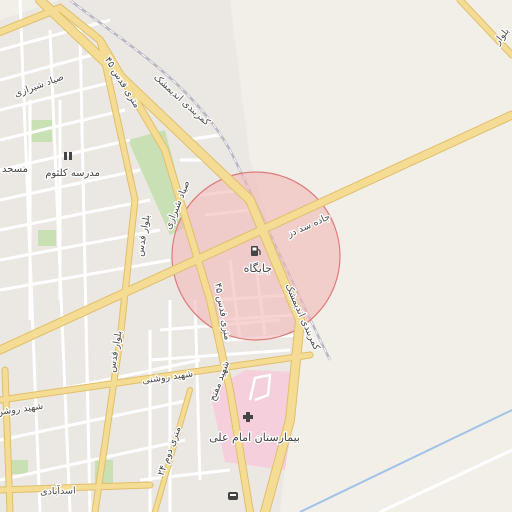 The width and height of the screenshot is (512, 512). I want to click on label-hospital: بیمارستان امام علی, so click(254, 437).